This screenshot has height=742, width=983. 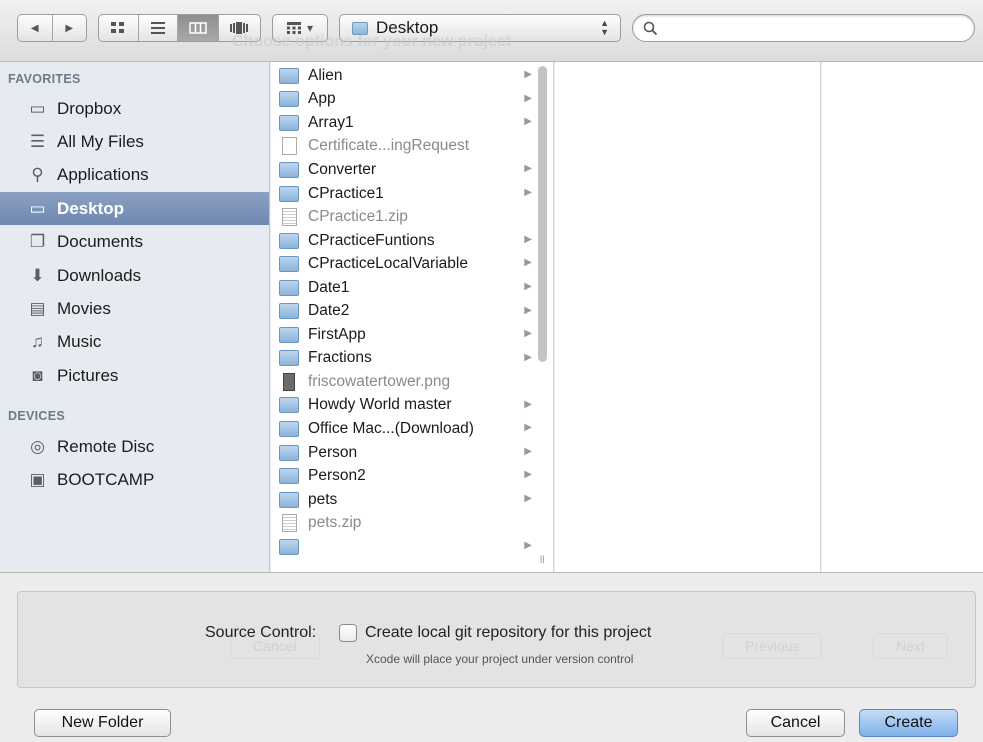 What do you see at coordinates (37, 208) in the screenshot?
I see `desktop-icon: ▭` at bounding box center [37, 208].